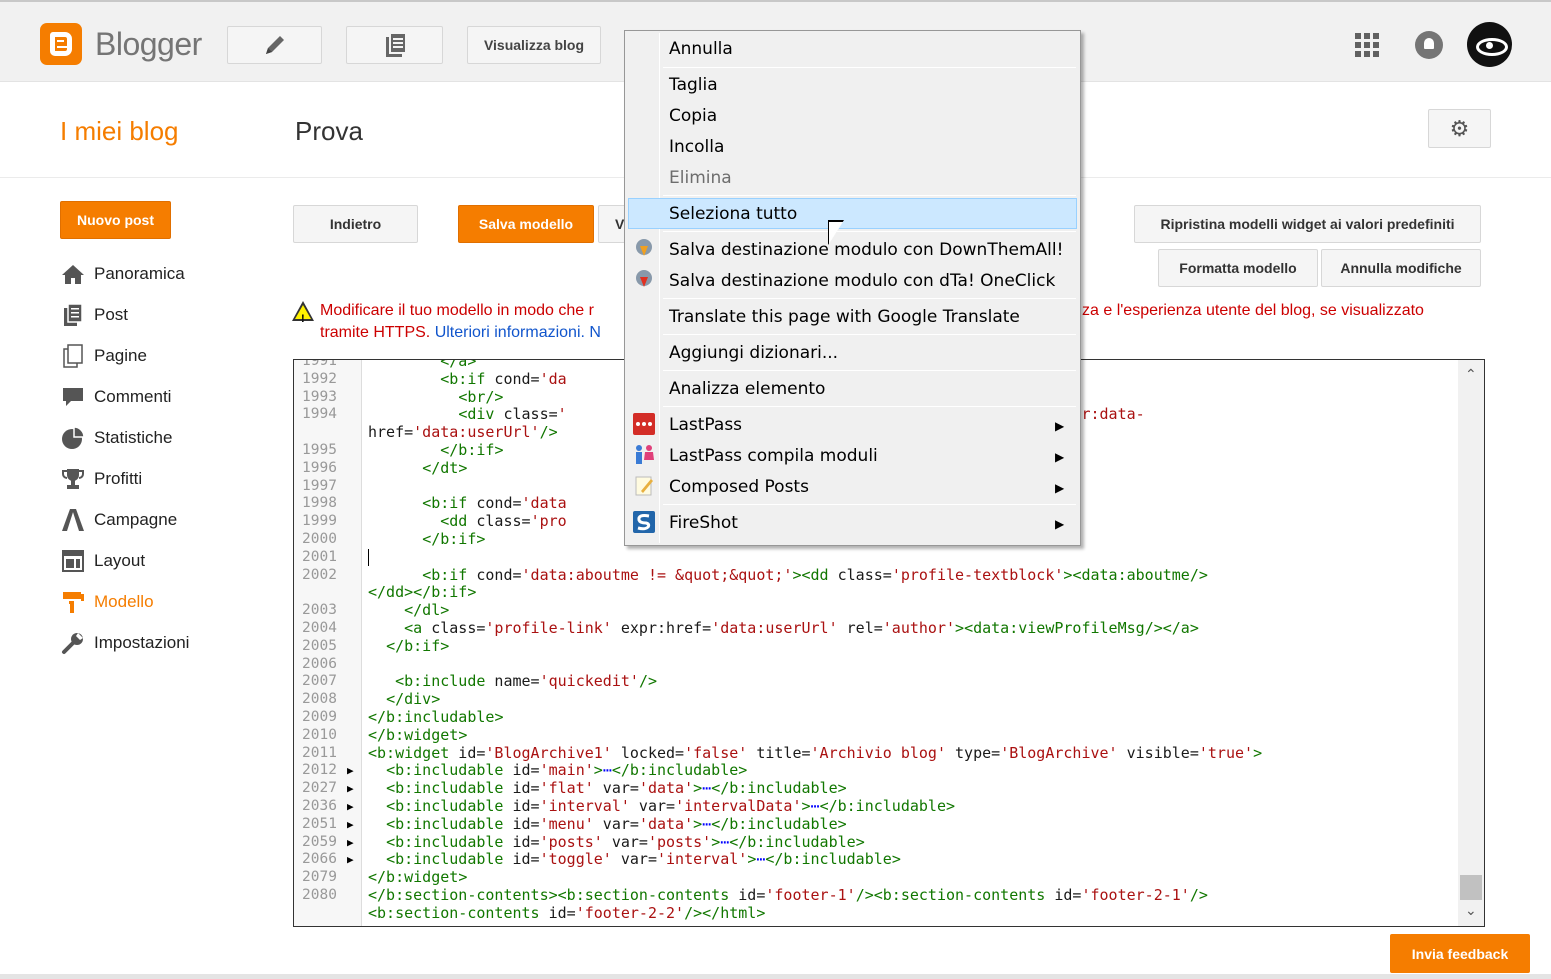 This screenshot has height=979, width=1551. What do you see at coordinates (693, 116) in the screenshot?
I see `menu-item-copy: Copia` at bounding box center [693, 116].